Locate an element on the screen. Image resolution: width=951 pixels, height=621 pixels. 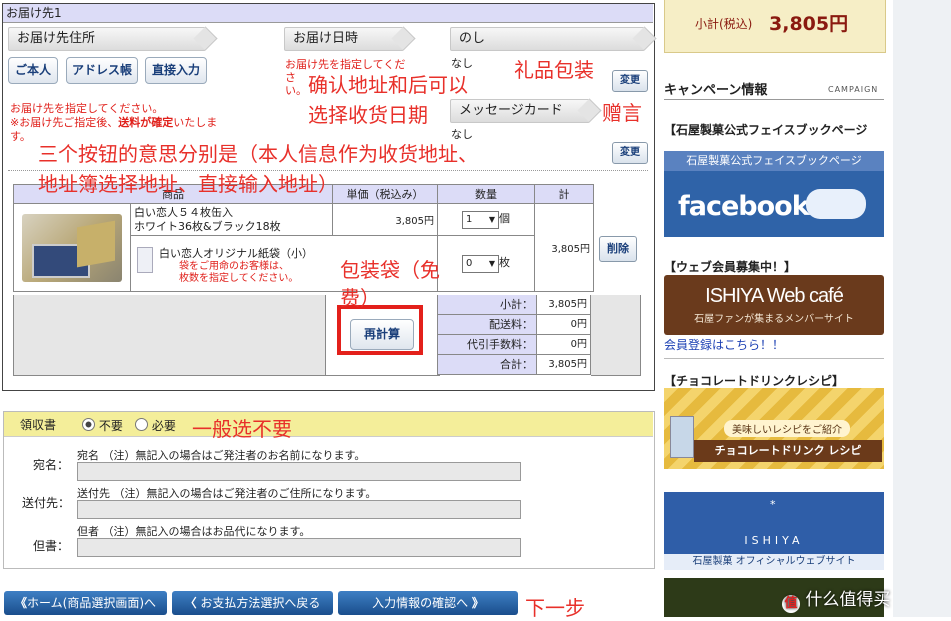
summary-block: 小計： 3,805円 配送料： 0円 代引手数料： 0円 合計： 3,805円 is located at coordinates (514, 335).